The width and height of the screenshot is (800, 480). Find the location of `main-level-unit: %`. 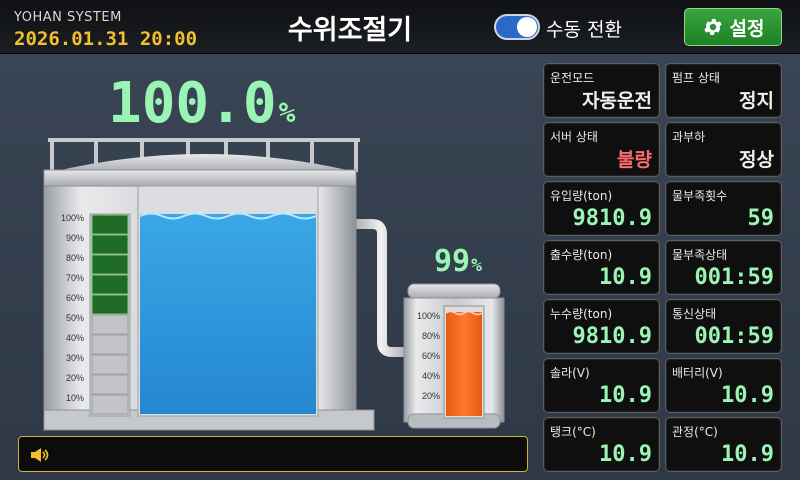

main-level-unit: % is located at coordinates (287, 112).